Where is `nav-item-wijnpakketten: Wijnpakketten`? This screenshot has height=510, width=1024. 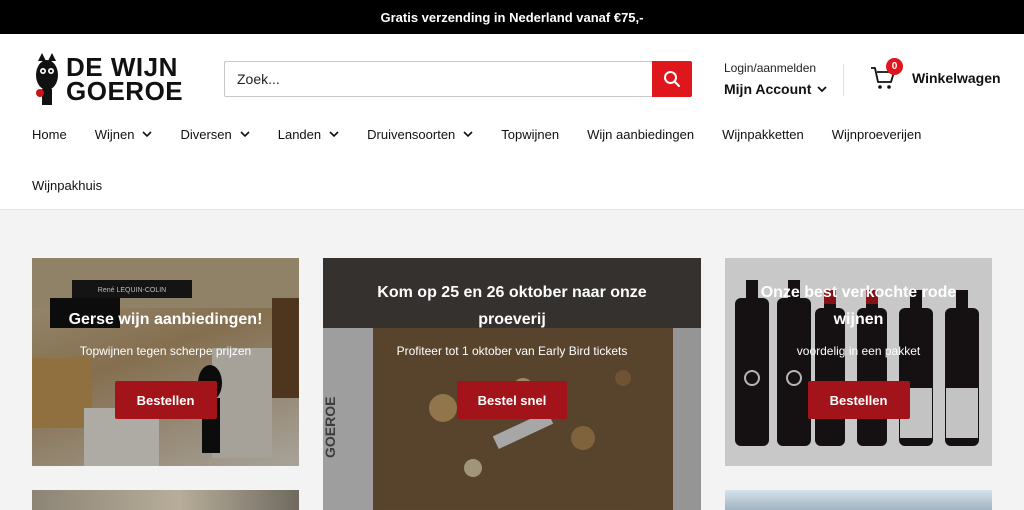
nav-item-wijnpakketten: Wijnpakketten is located at coordinates (763, 134).